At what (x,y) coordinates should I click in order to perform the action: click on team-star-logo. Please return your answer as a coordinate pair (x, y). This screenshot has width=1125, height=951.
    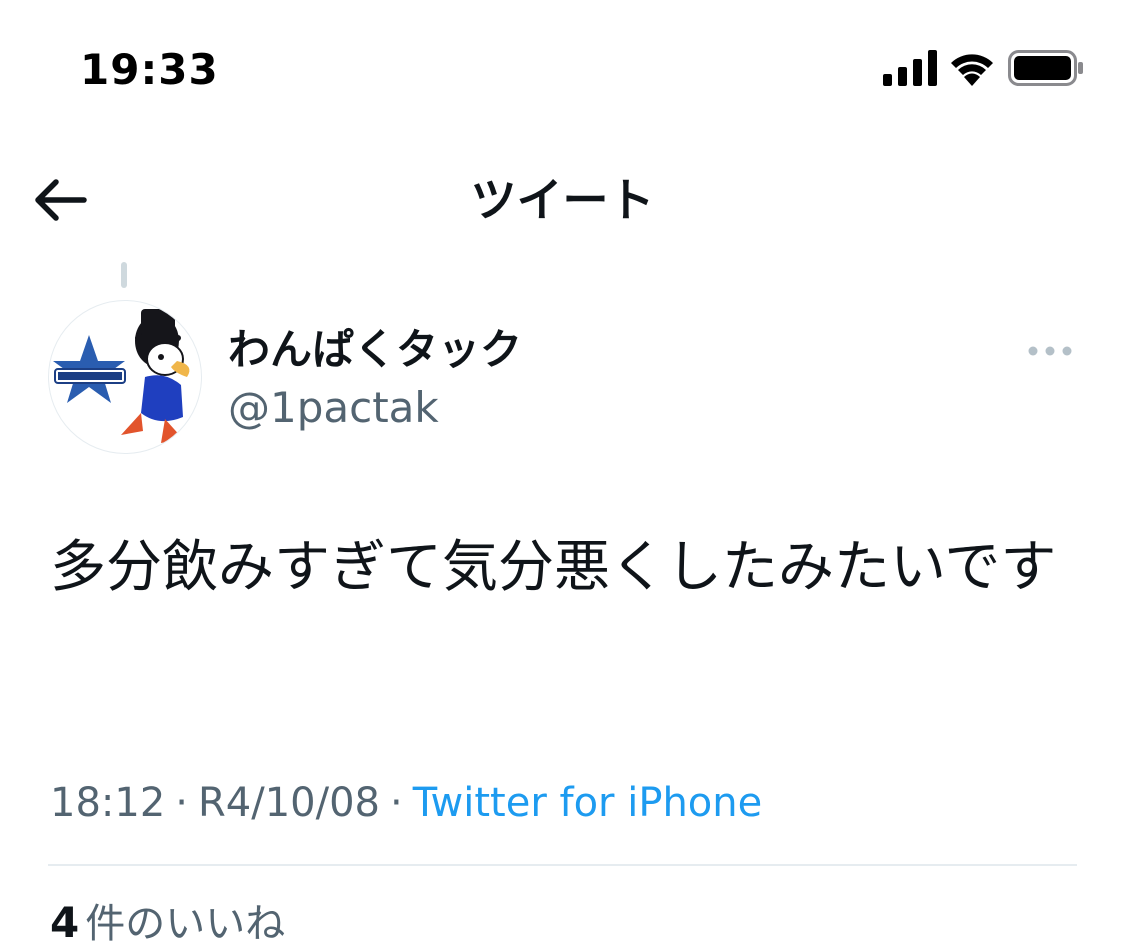
    Looking at the image, I should click on (89, 369).